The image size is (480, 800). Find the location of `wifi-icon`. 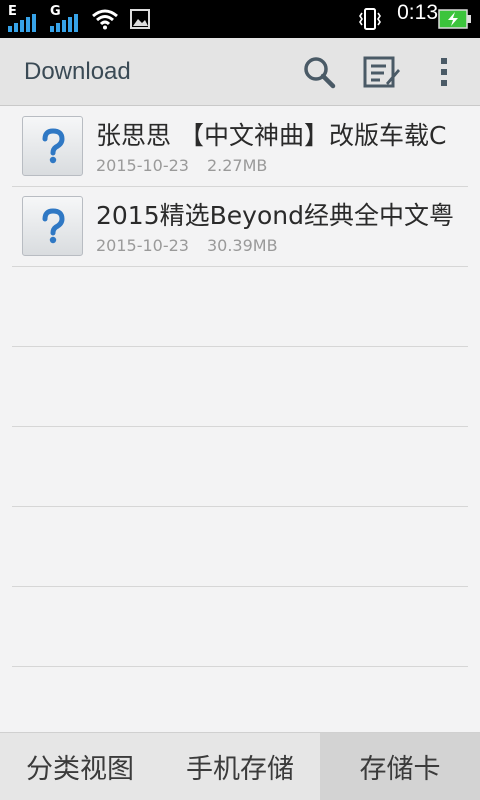

wifi-icon is located at coordinates (105, 19).